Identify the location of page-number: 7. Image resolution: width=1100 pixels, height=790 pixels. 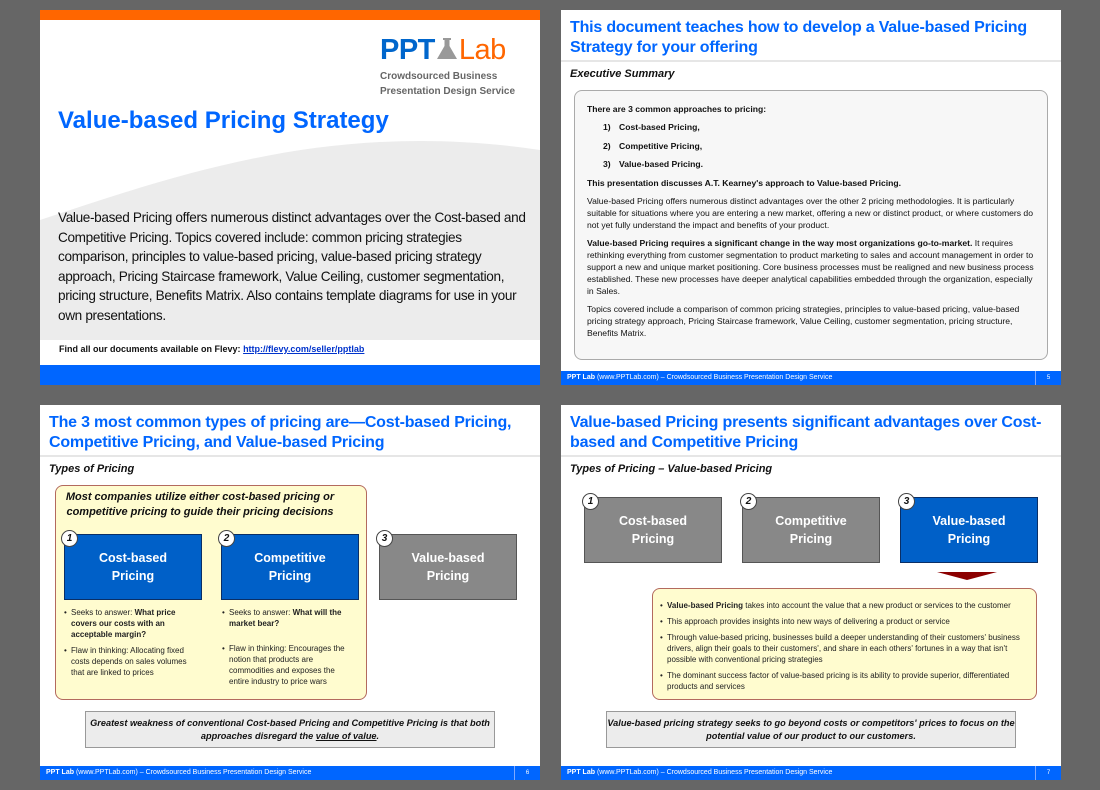
(1048, 773).